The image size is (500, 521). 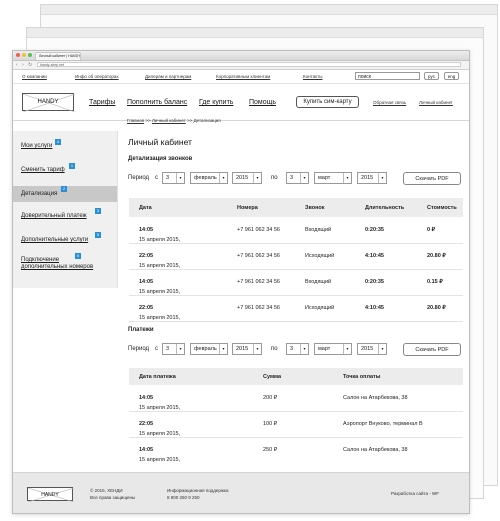 I want to click on topnav-link-operators: Инфо об операторах, so click(x=97, y=76).